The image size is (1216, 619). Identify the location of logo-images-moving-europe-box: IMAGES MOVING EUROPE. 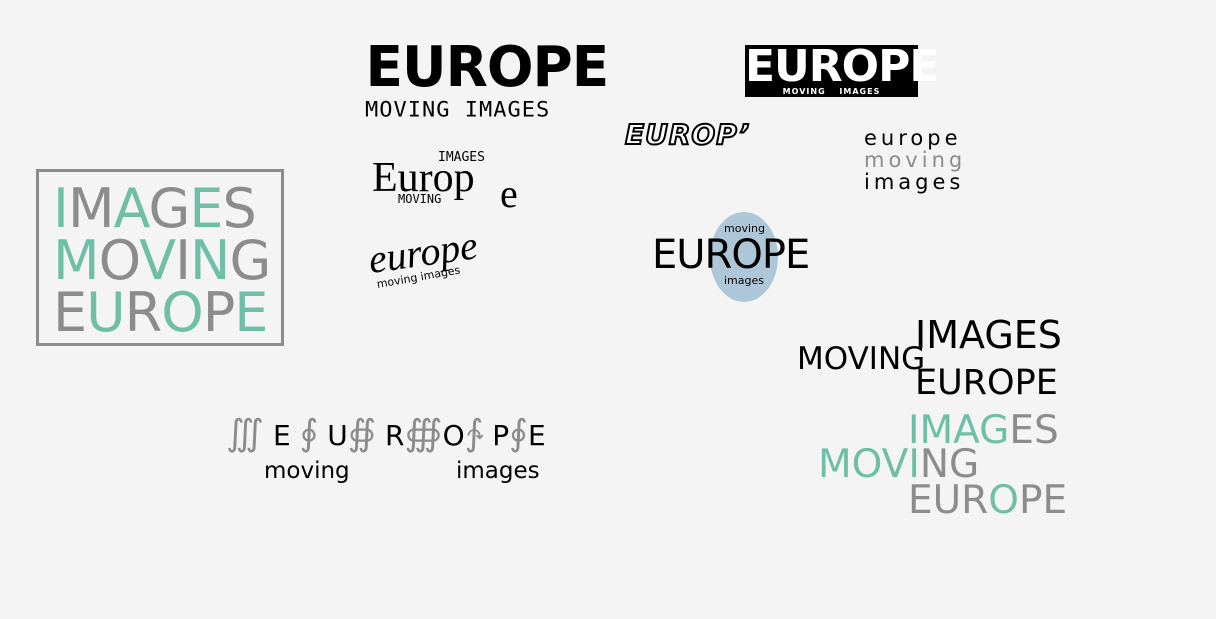
(160, 257).